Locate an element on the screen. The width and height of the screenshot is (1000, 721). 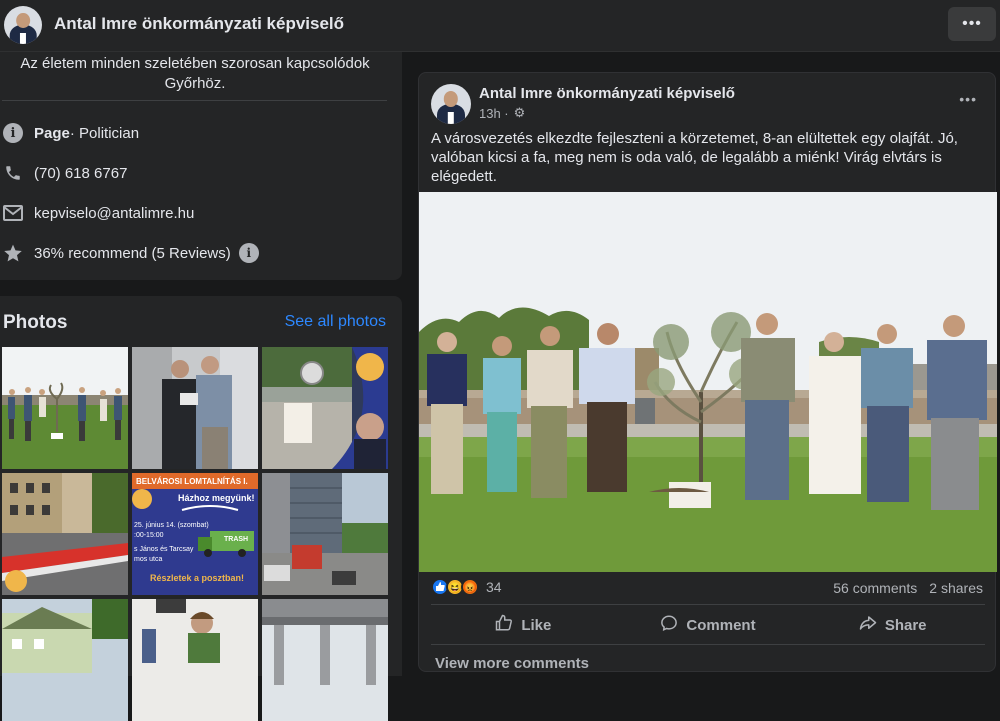
category-label: Page is located at coordinates (52, 133).